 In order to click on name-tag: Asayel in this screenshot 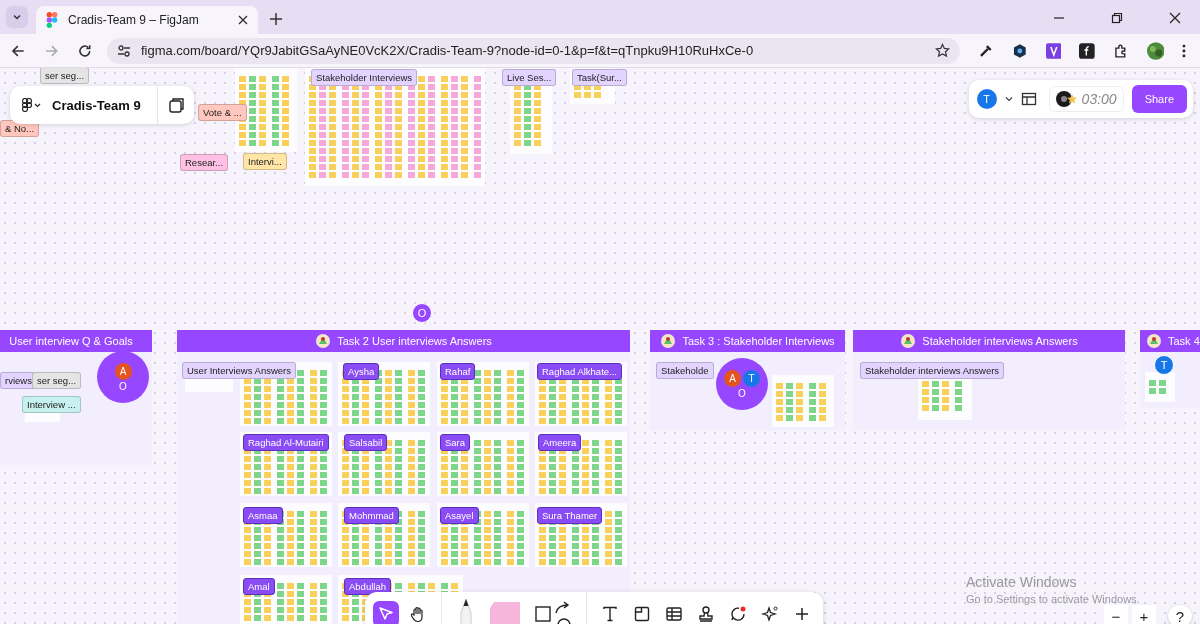, I will do `click(459, 515)`.